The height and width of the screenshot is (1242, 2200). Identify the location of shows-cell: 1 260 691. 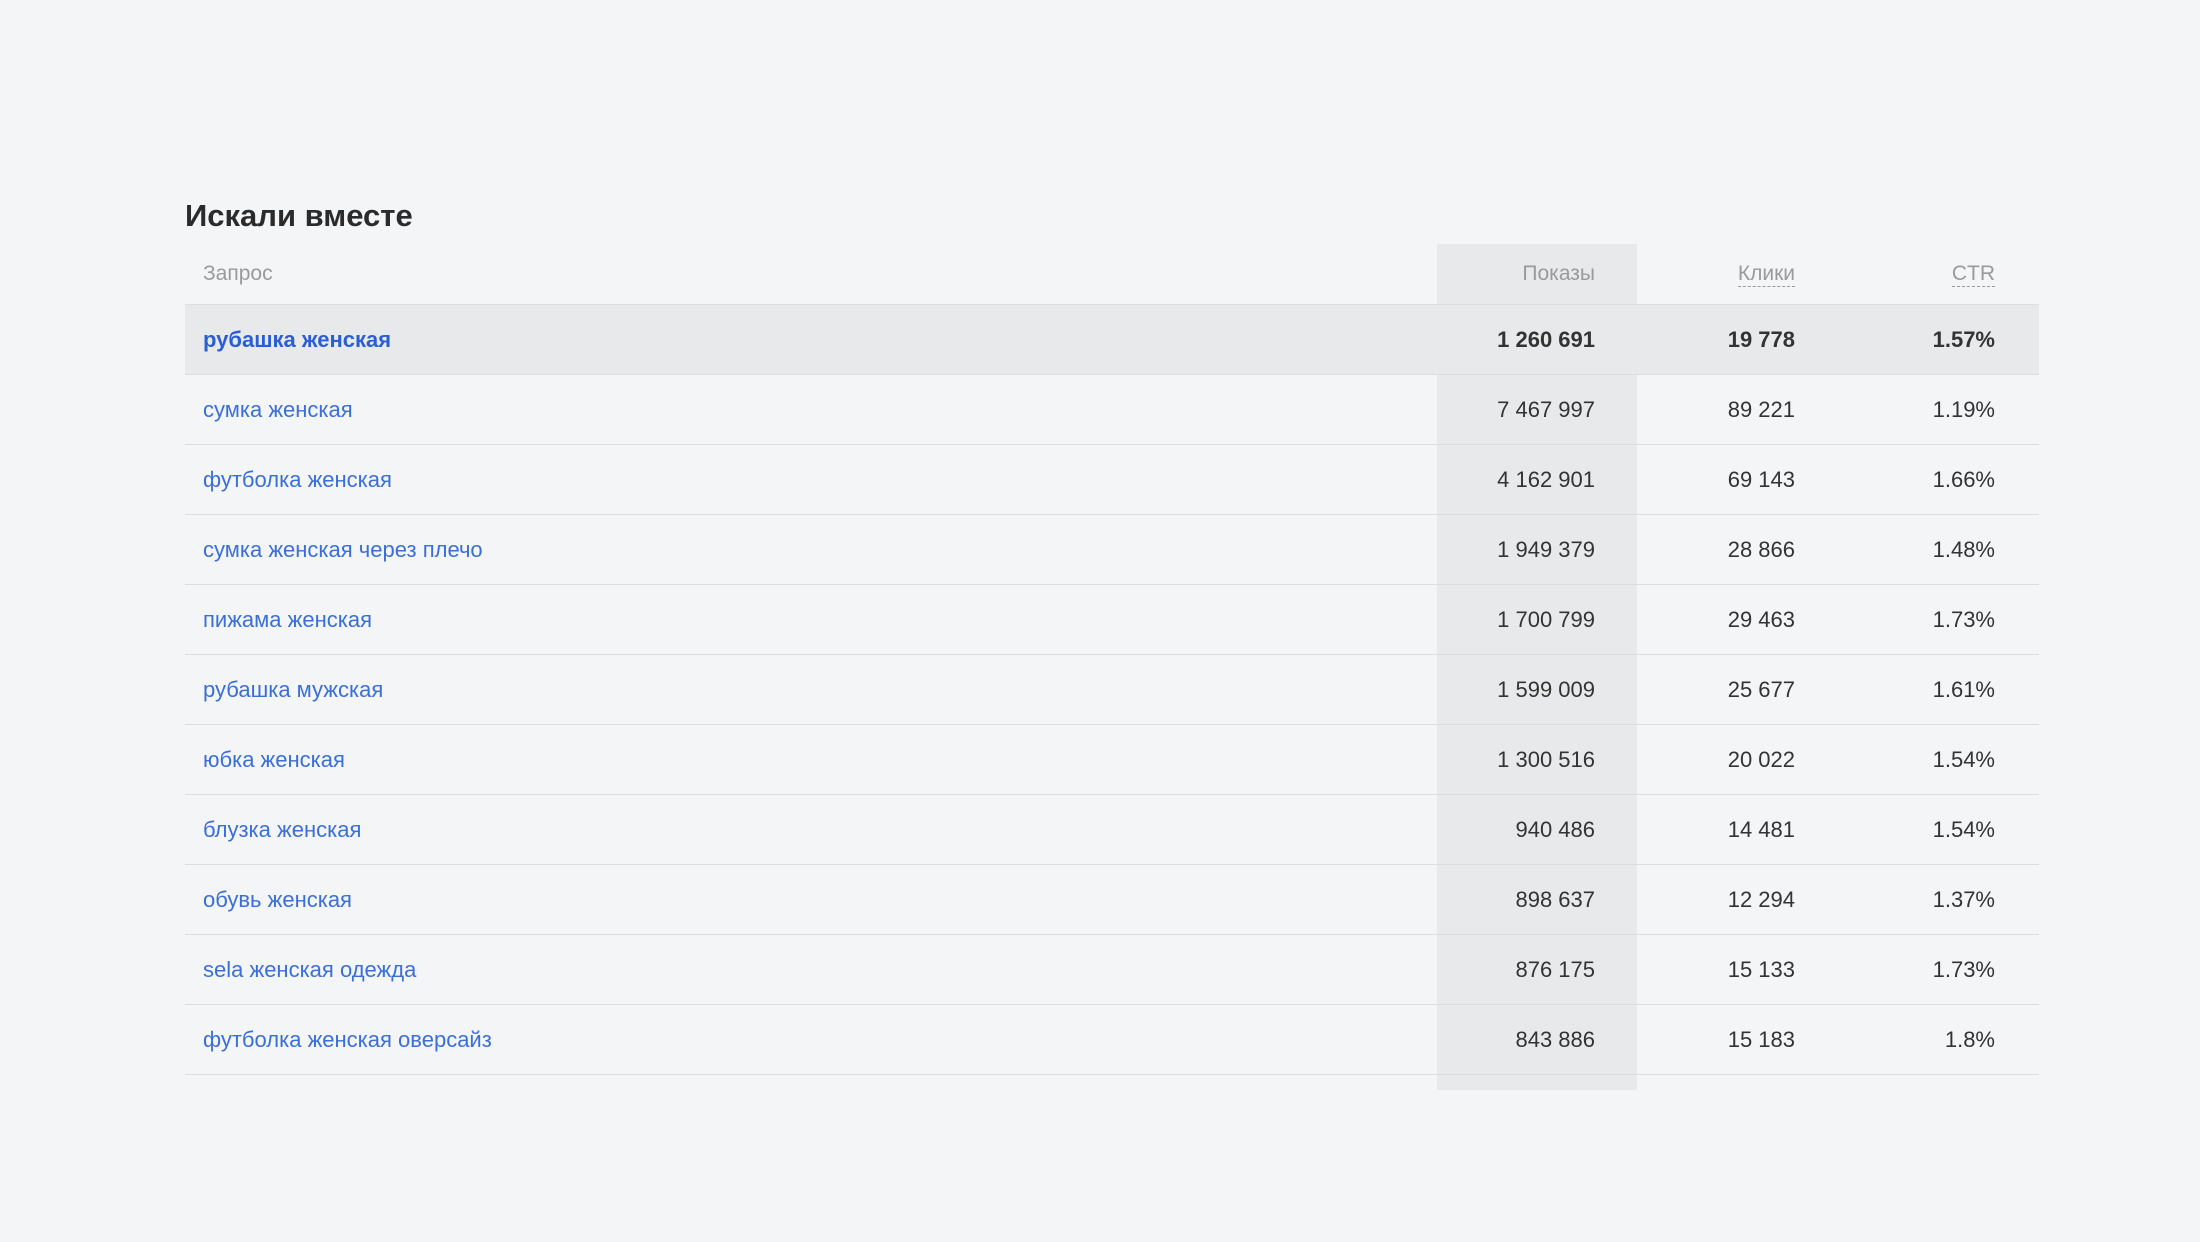
(1546, 339).